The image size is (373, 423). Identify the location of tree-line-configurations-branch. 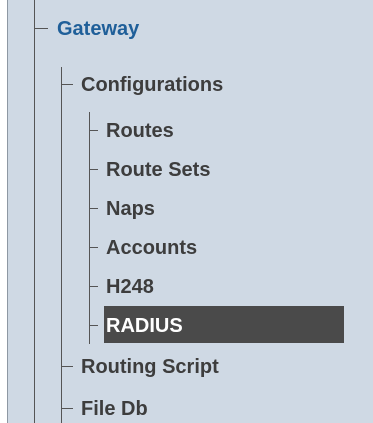
(67, 84).